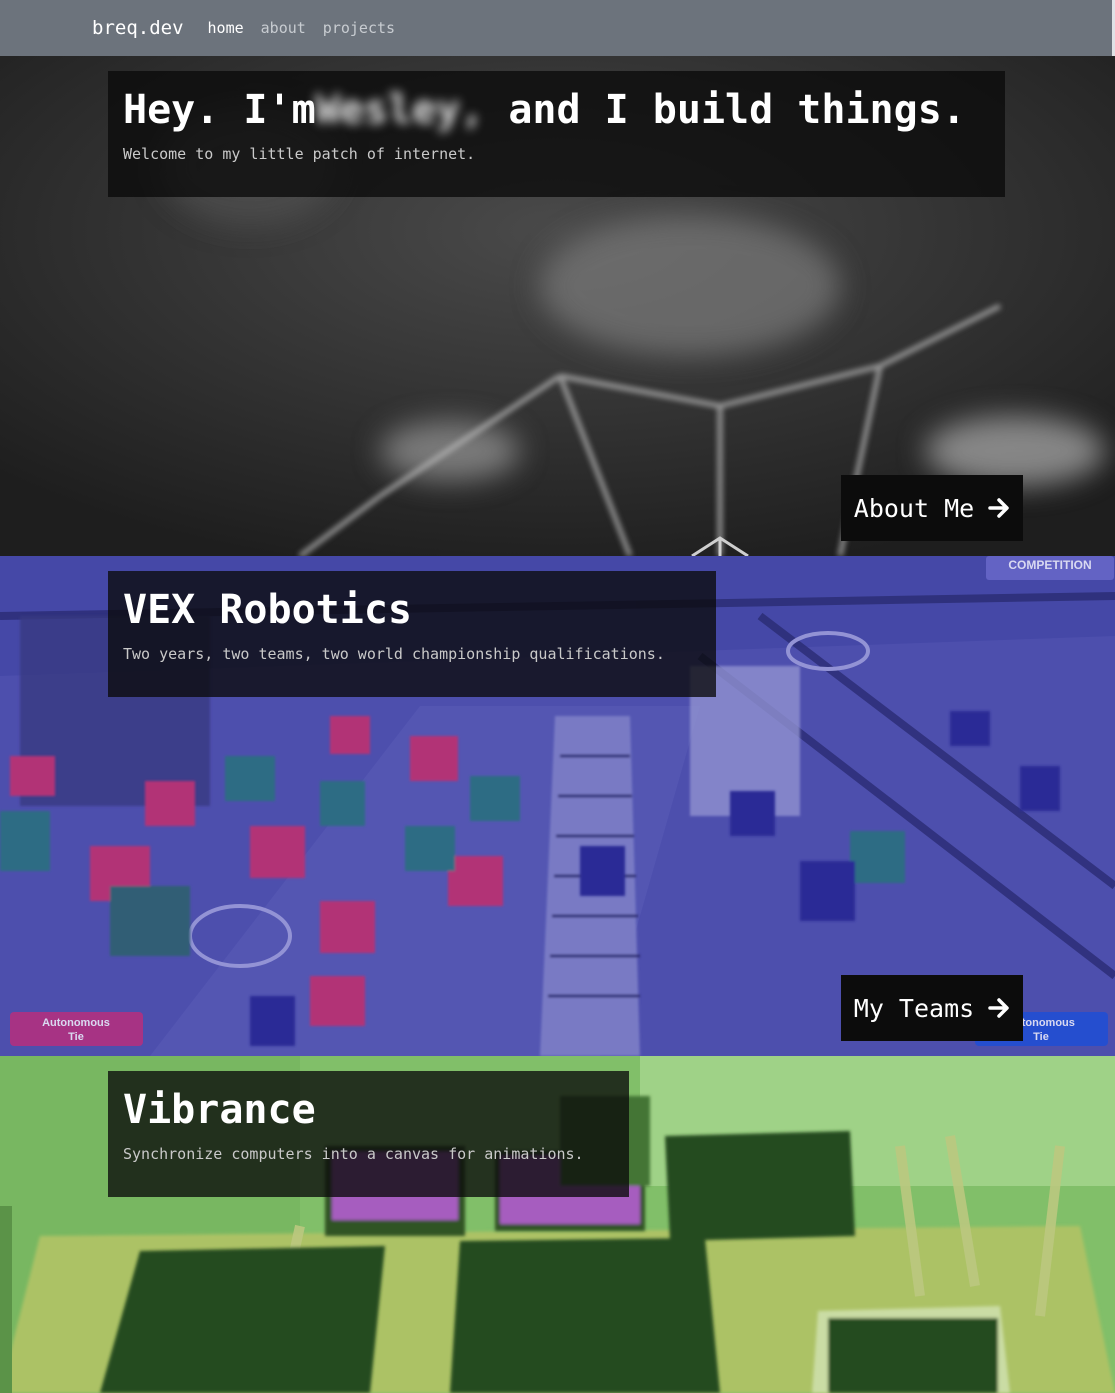 Image resolution: width=1115 pixels, height=1393 pixels. What do you see at coordinates (267, 610) in the screenshot?
I see `vex-title: VEX Robotics` at bounding box center [267, 610].